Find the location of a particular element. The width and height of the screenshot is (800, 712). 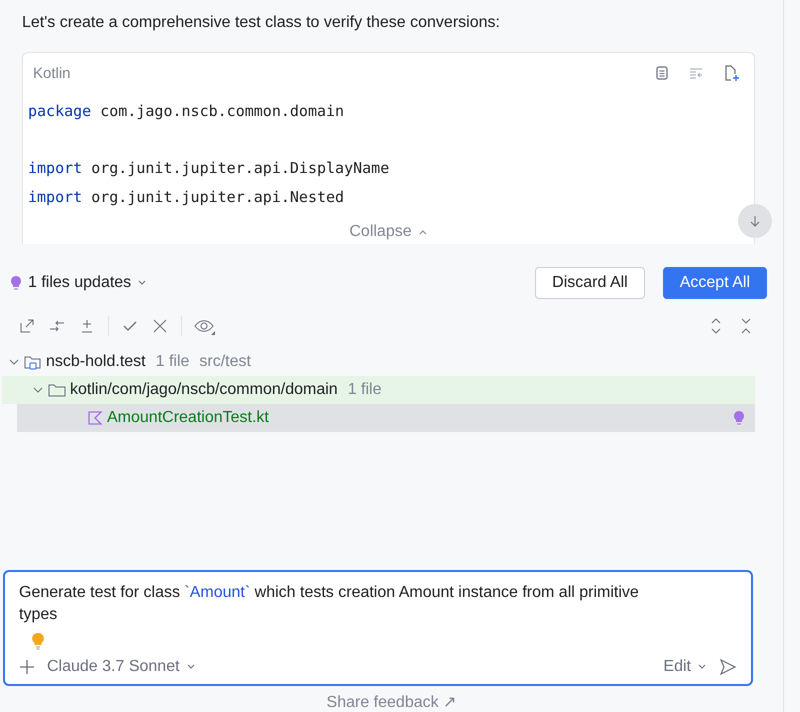

intro-text: Let's create a comprehensive test class to verify these conversions: is located at coordinates (261, 23).